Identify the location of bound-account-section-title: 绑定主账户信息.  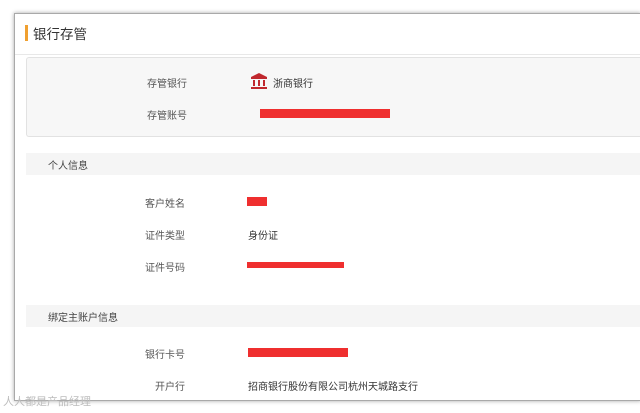
(83, 318).